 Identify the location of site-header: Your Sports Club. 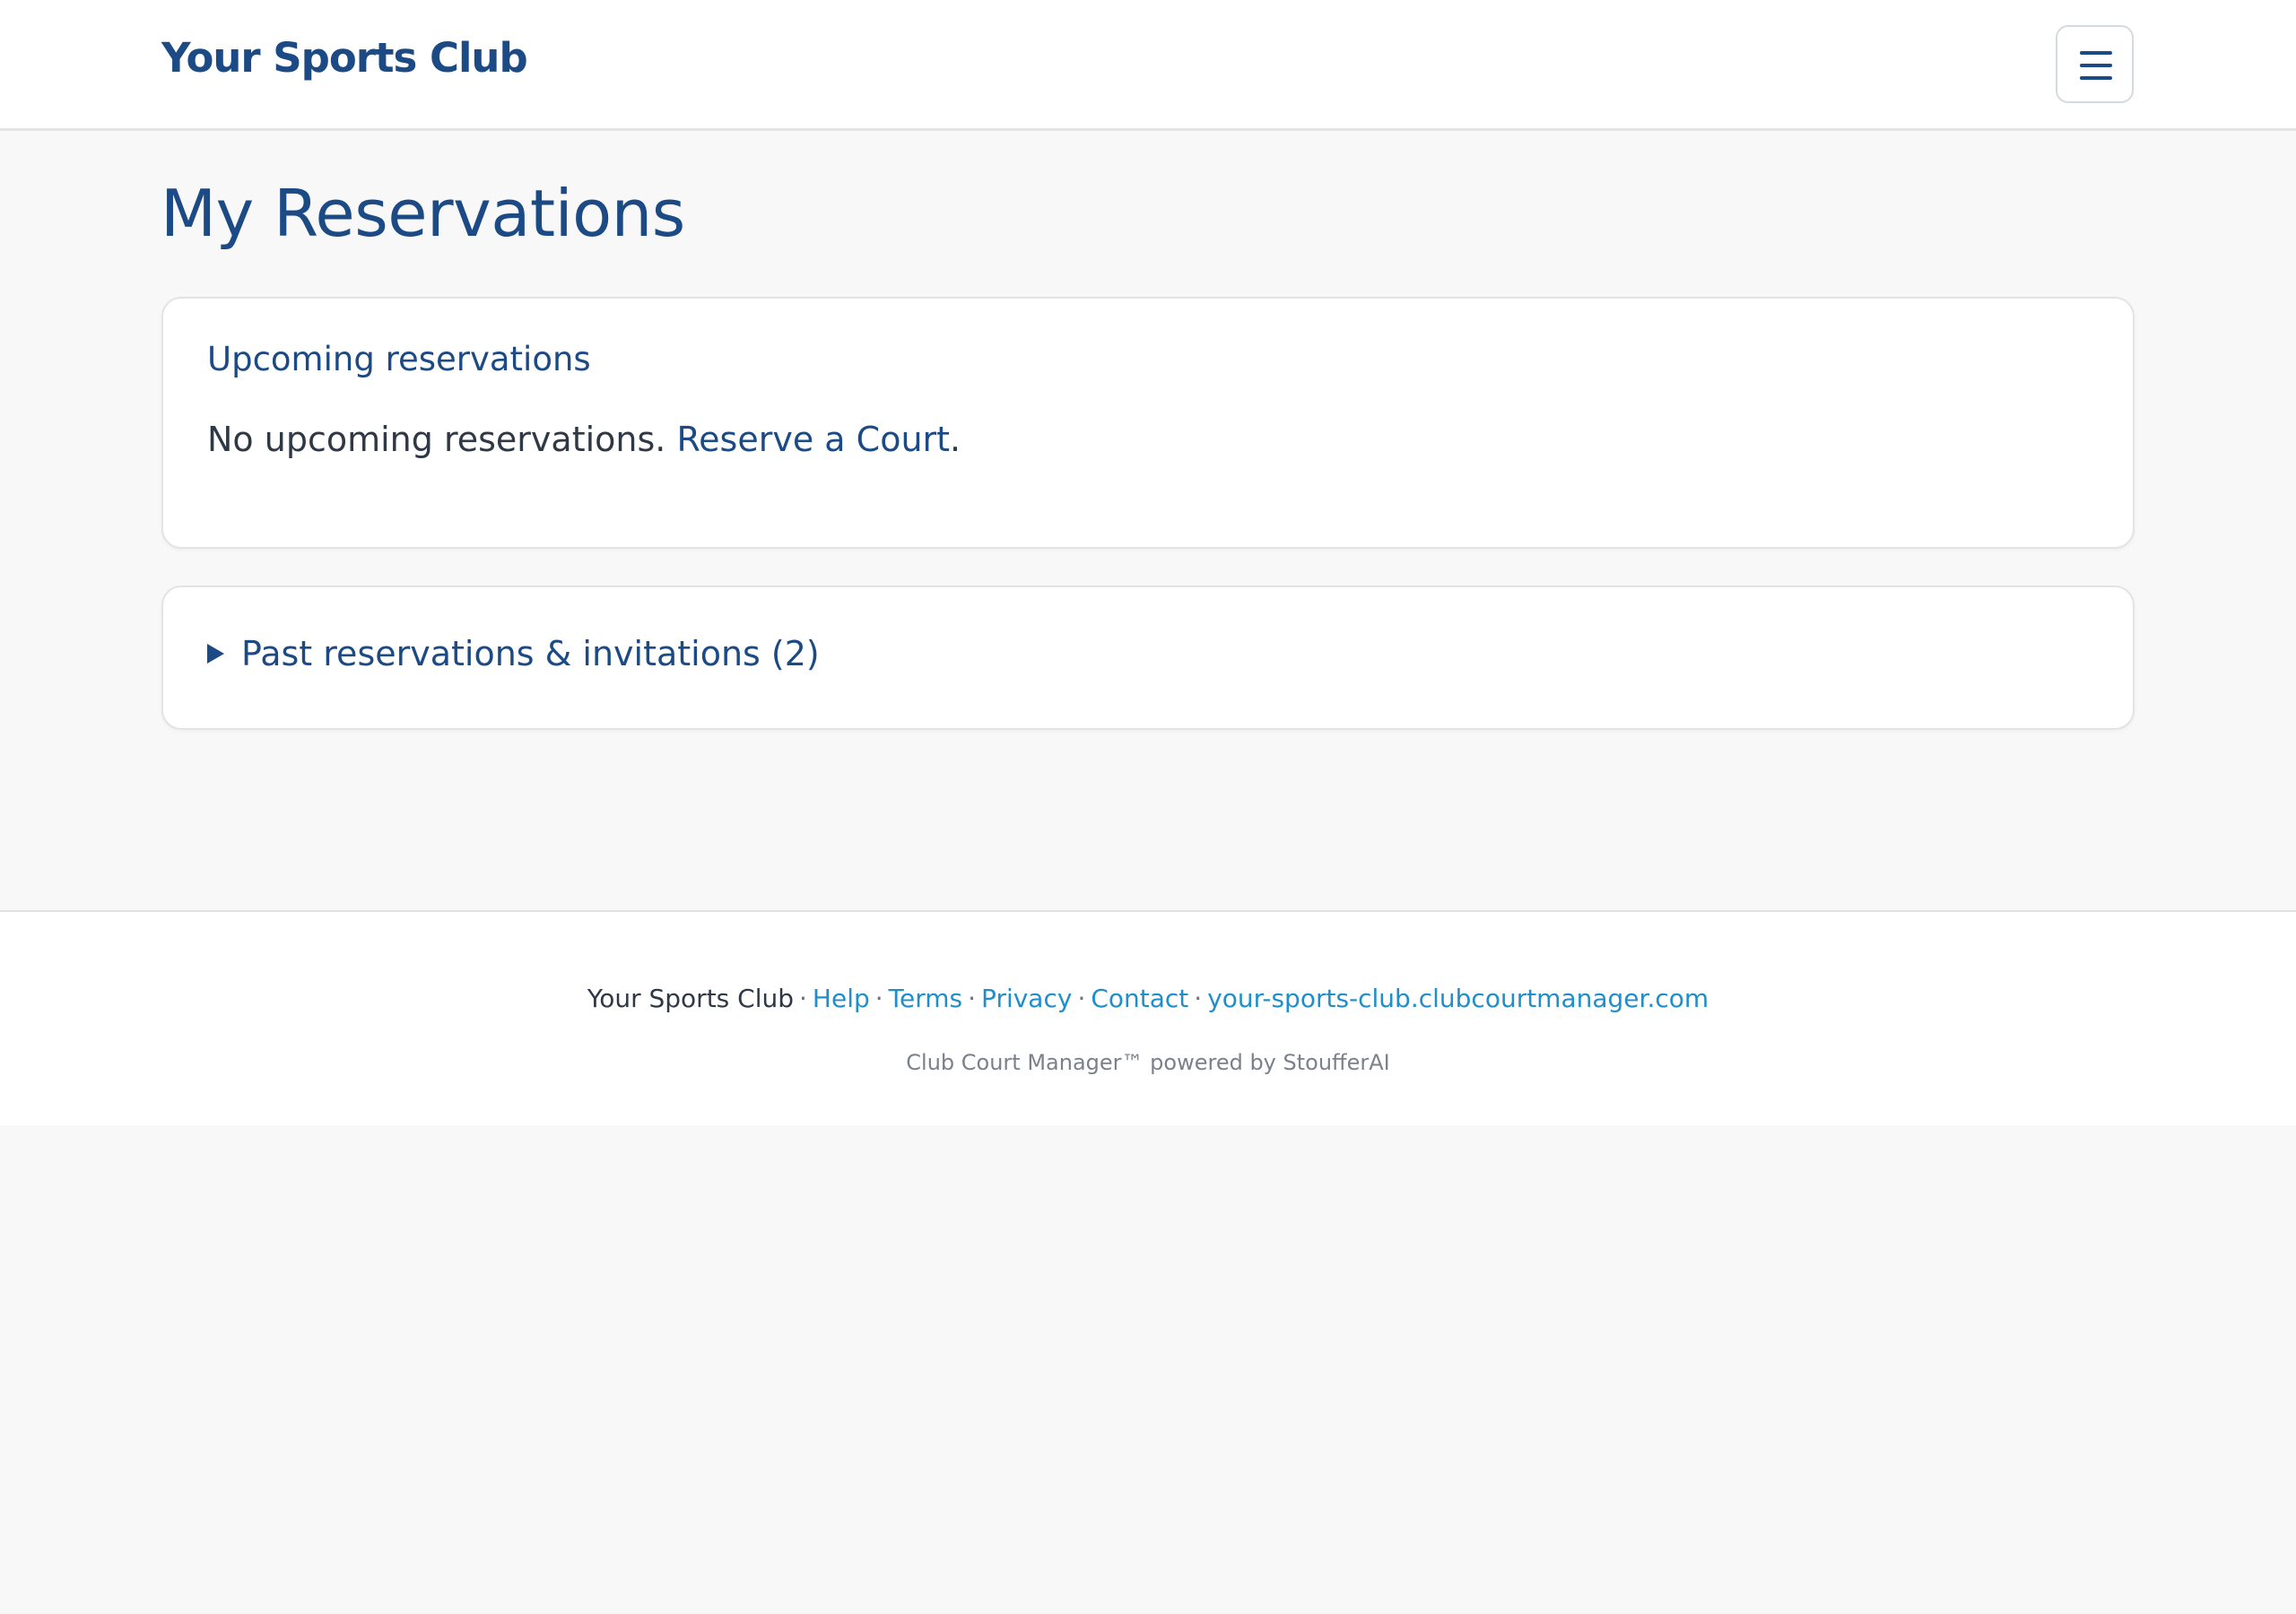
(1148, 65).